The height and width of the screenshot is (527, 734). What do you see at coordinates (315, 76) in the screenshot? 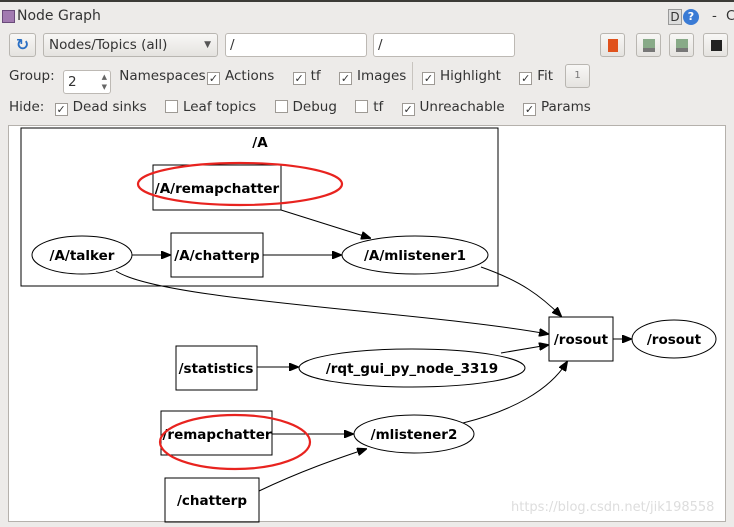
I see `tf-label: tf` at bounding box center [315, 76].